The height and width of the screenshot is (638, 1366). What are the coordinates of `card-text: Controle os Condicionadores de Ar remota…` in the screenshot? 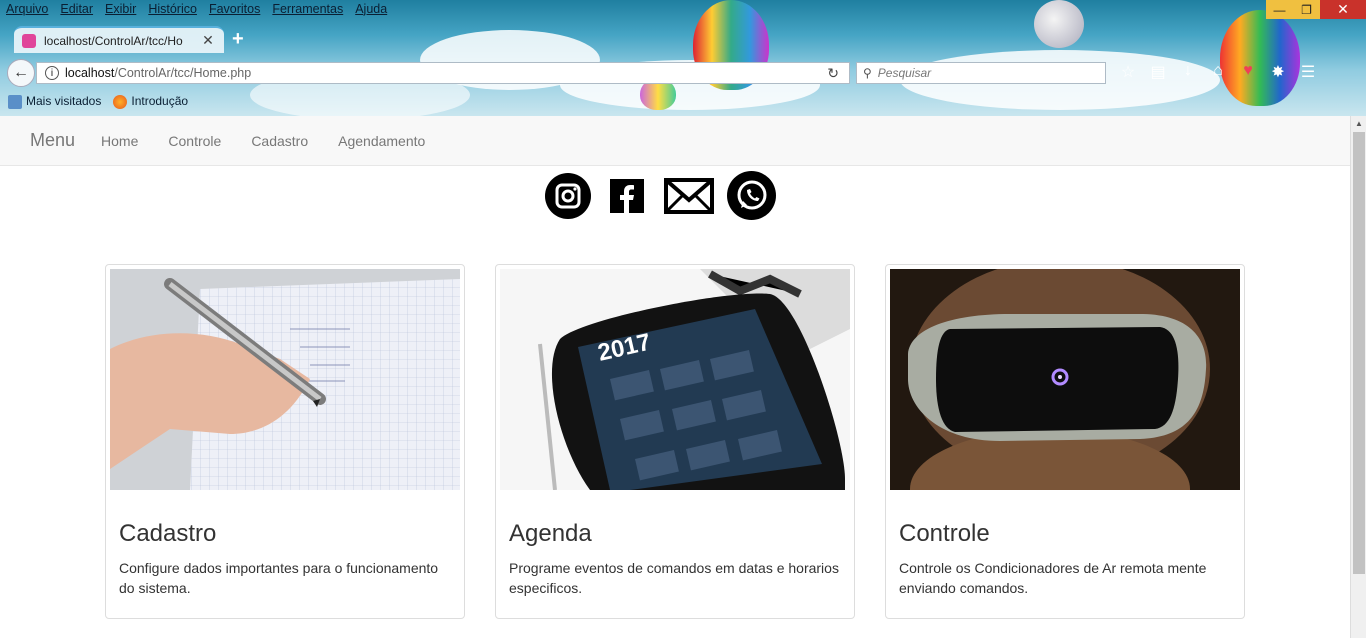 It's located at (1053, 578).